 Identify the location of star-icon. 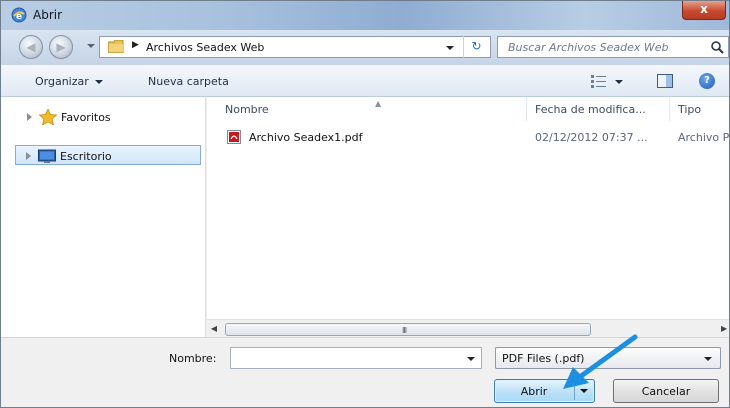
(48, 117).